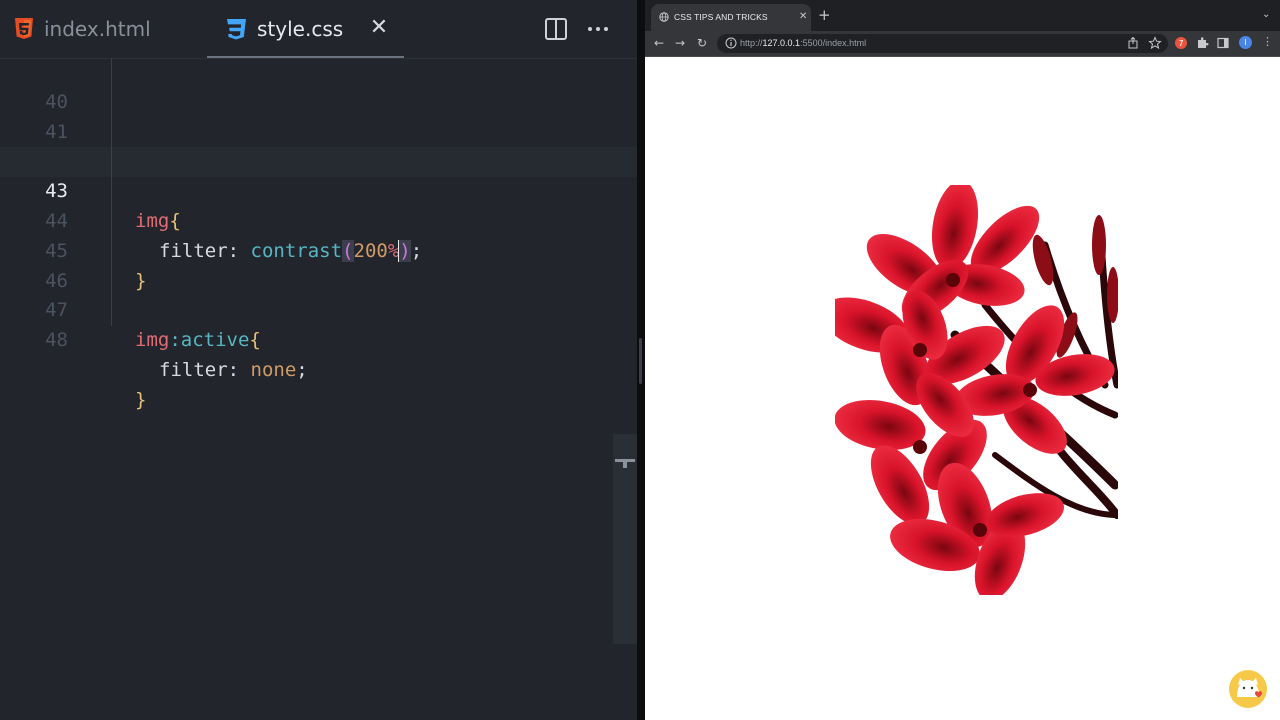  What do you see at coordinates (318, 174) in the screenshot?
I see `code-line: 42 img{` at bounding box center [318, 174].